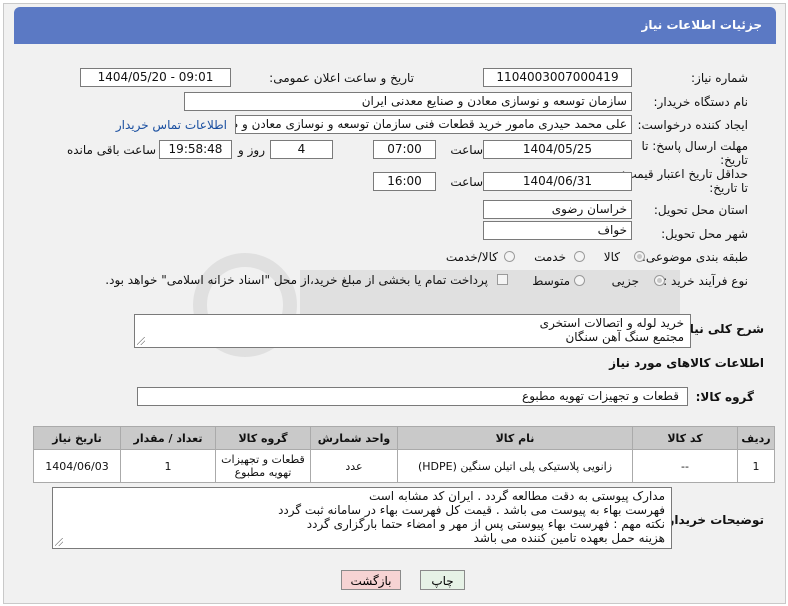 The width and height of the screenshot is (788, 606). What do you see at coordinates (700, 210) in the screenshot?
I see `province-label: استان محل تحویل:` at bounding box center [700, 210].